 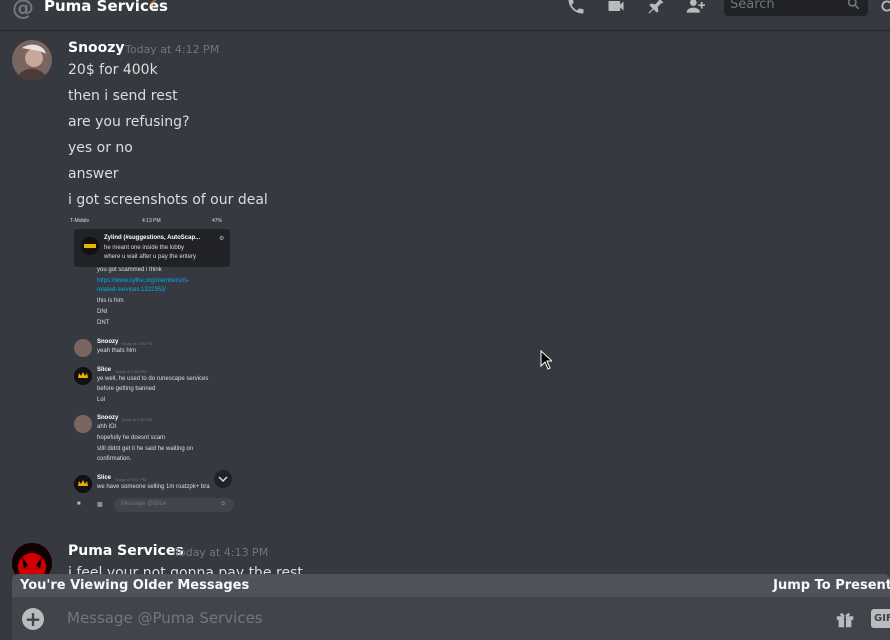 What do you see at coordinates (174, 505) in the screenshot?
I see `mini-composer: Message @Slice ☺` at bounding box center [174, 505].